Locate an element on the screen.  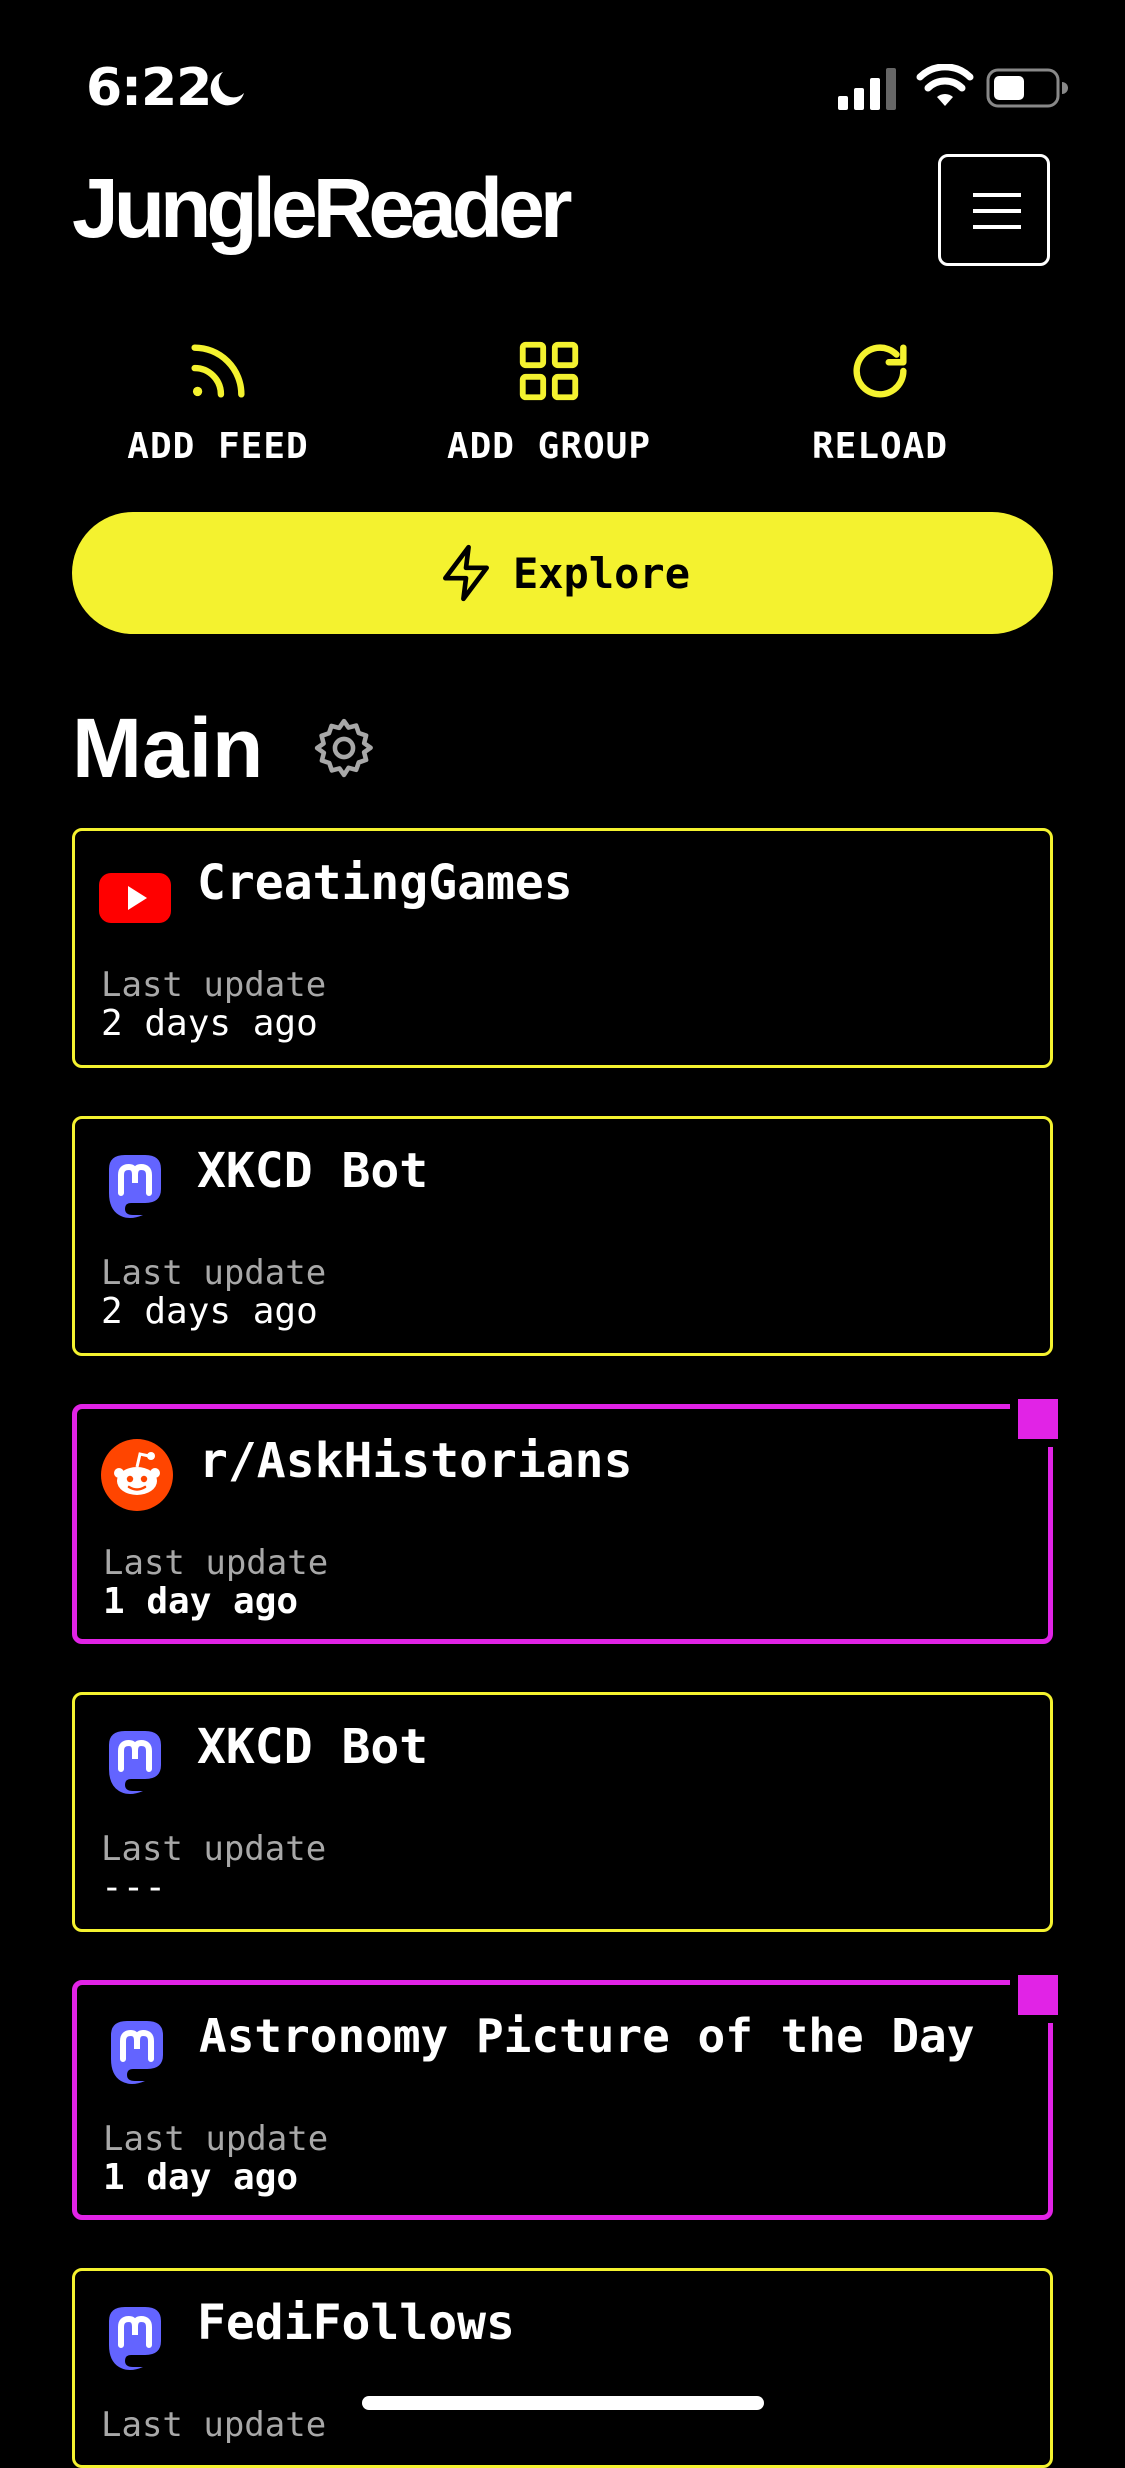
last-update-value: --- is located at coordinates (134, 1887).